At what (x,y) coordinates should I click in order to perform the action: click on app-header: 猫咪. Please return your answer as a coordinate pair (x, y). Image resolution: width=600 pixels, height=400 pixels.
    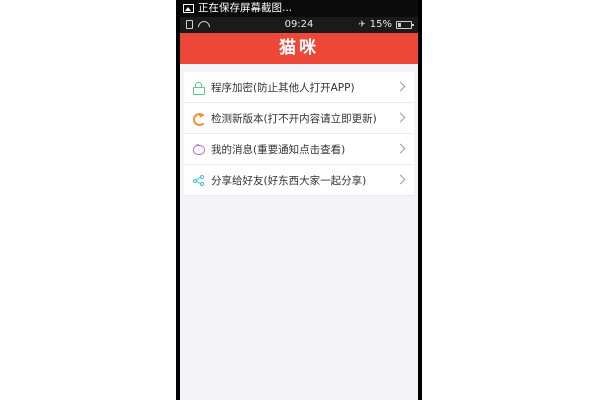
    Looking at the image, I should click on (299, 48).